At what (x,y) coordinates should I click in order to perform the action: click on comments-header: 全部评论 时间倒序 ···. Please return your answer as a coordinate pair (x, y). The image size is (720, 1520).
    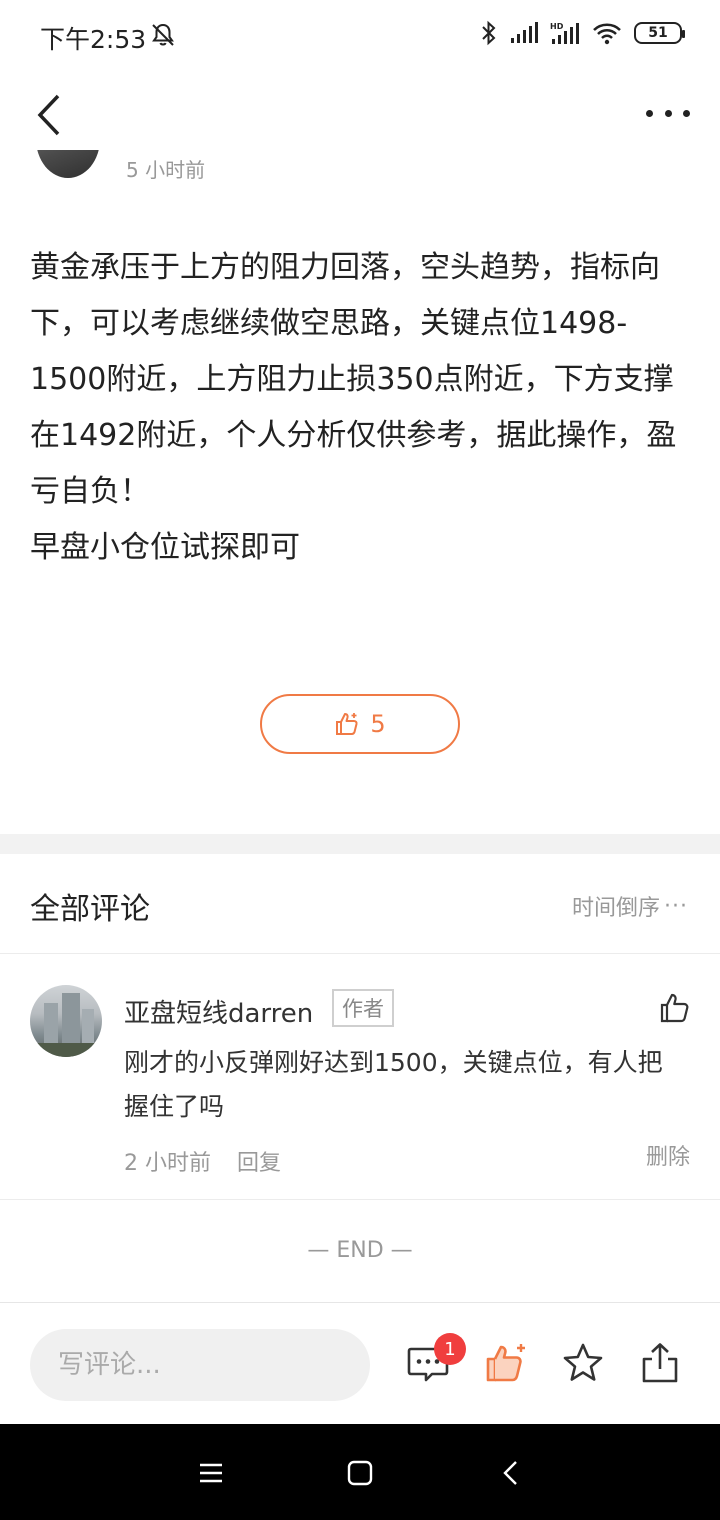
    Looking at the image, I should click on (360, 904).